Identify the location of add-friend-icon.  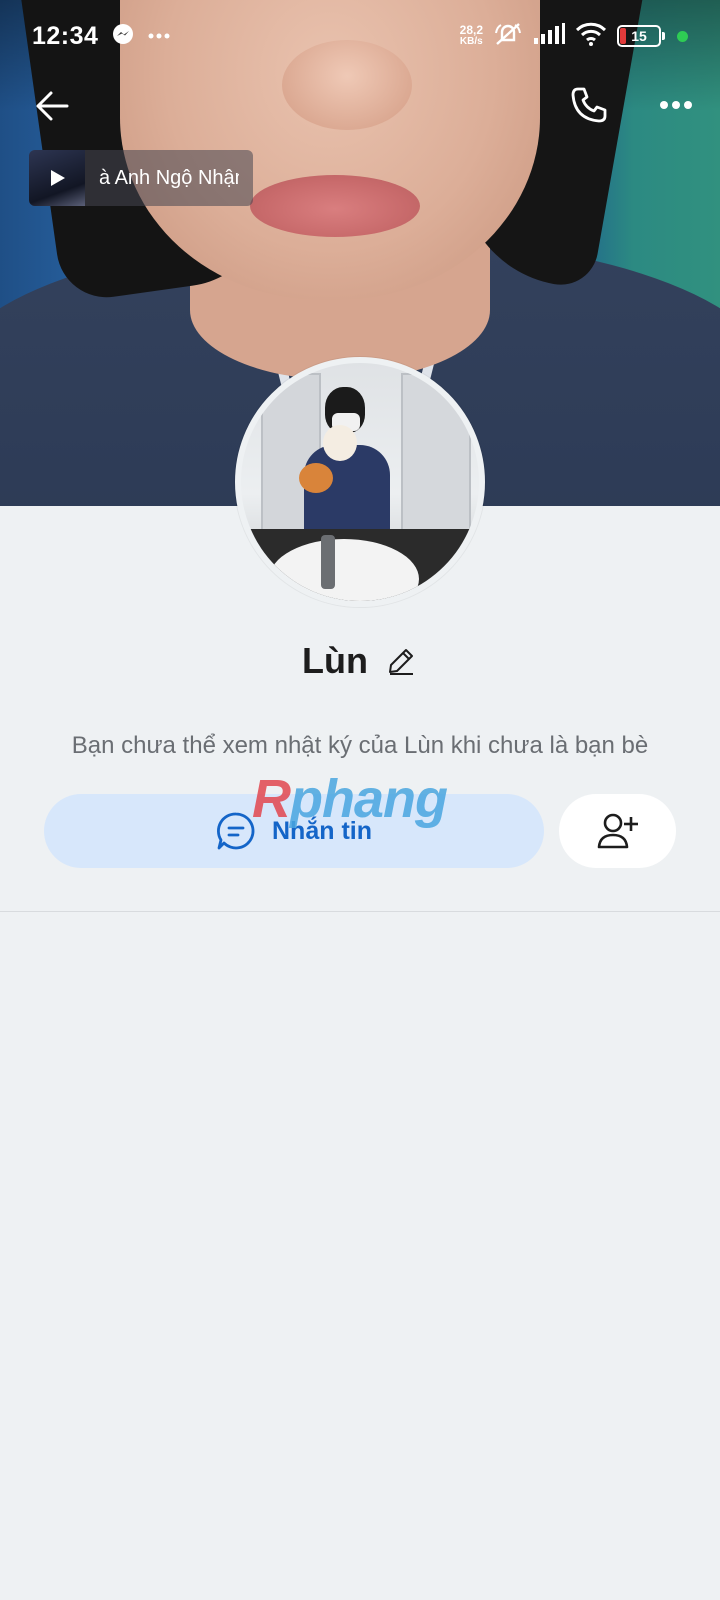
(617, 831).